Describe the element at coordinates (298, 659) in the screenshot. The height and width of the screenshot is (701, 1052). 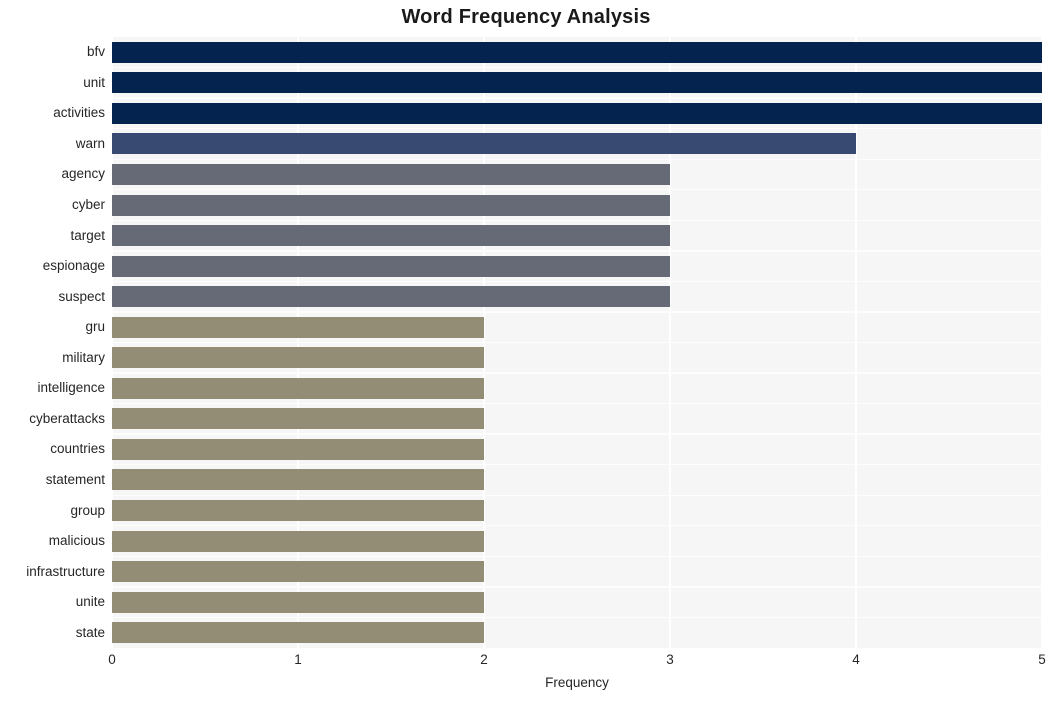
I see `x-axis-tick-label: 1` at that location.